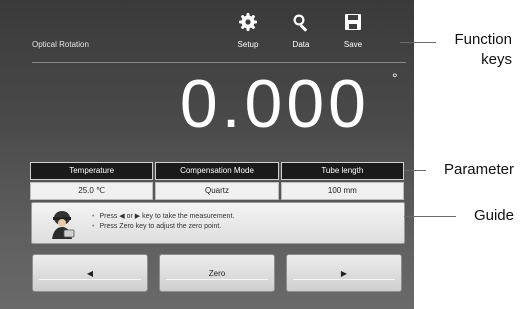 The image size is (520, 309). I want to click on zero-label: Zero, so click(217, 273).